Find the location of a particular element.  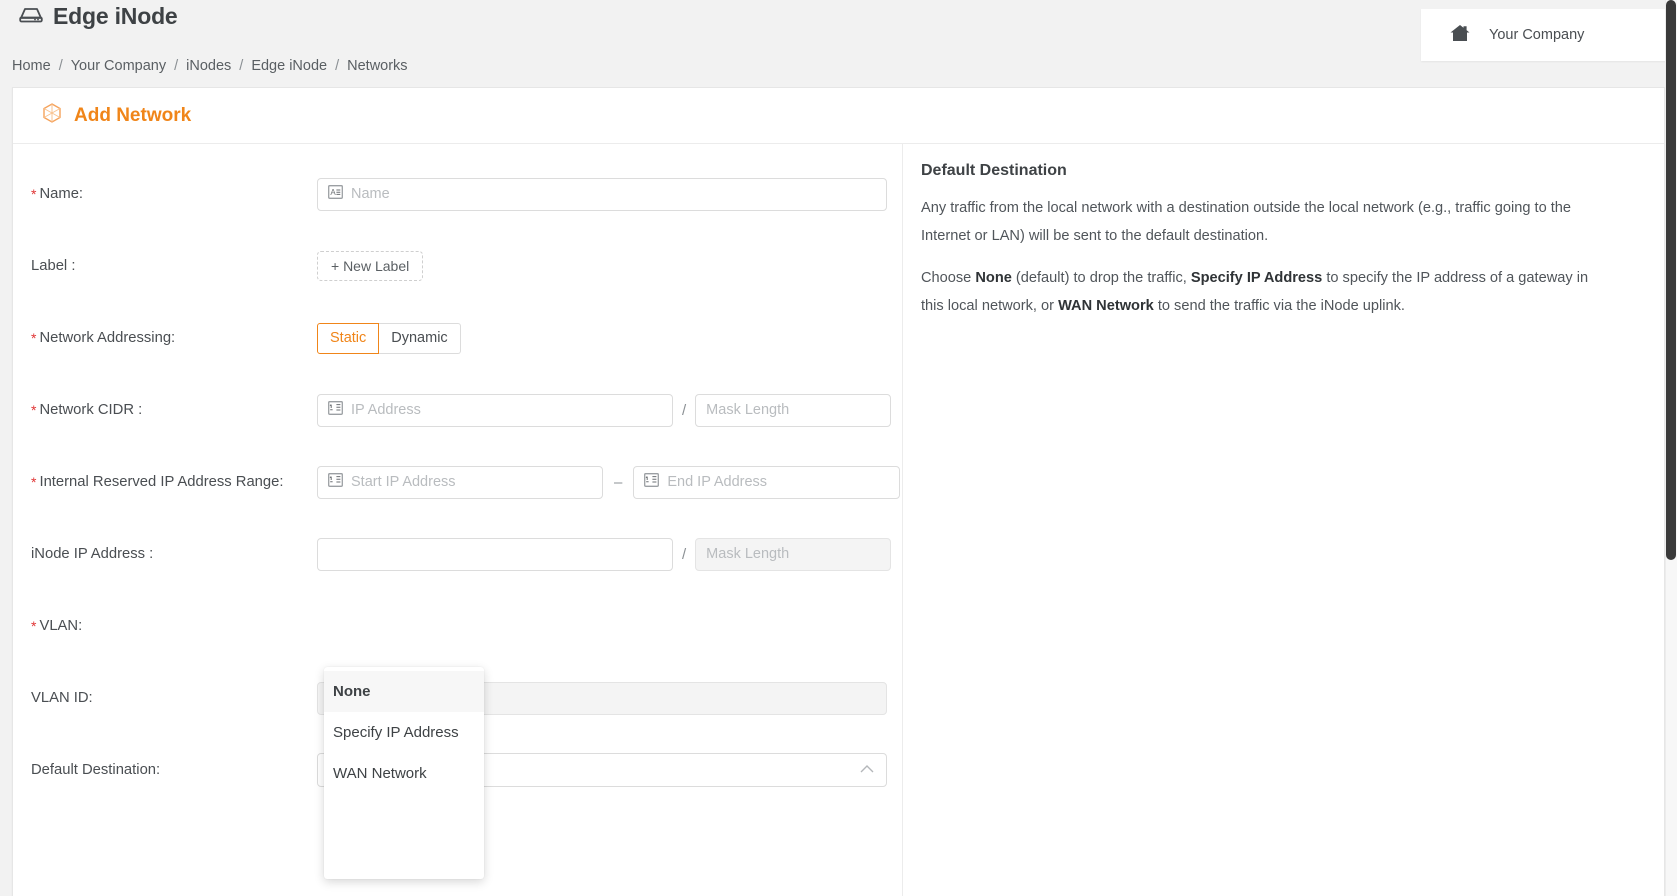

end-ip-input: End IP Address is located at coordinates (767, 482).